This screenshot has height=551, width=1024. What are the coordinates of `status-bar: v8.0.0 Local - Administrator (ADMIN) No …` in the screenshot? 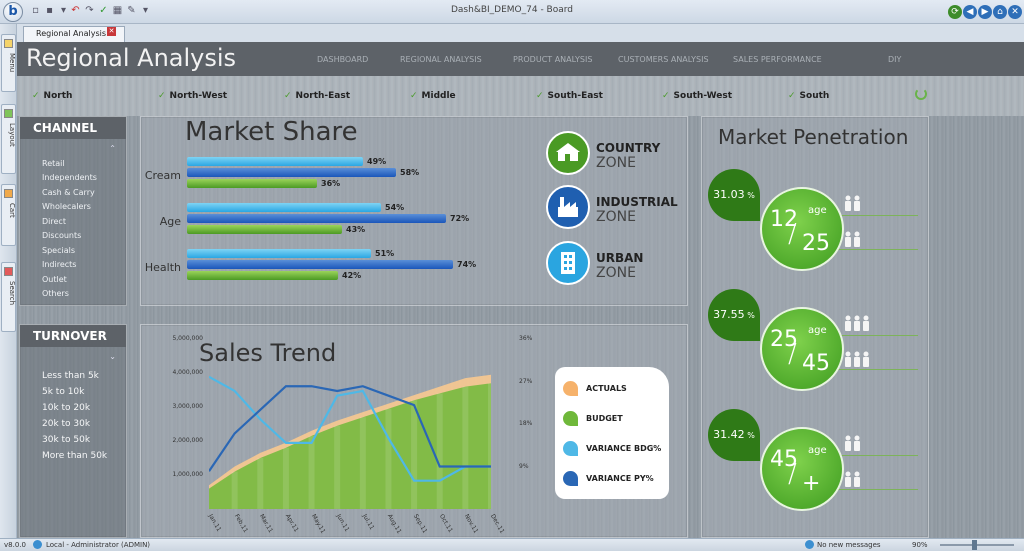 It's located at (512, 544).